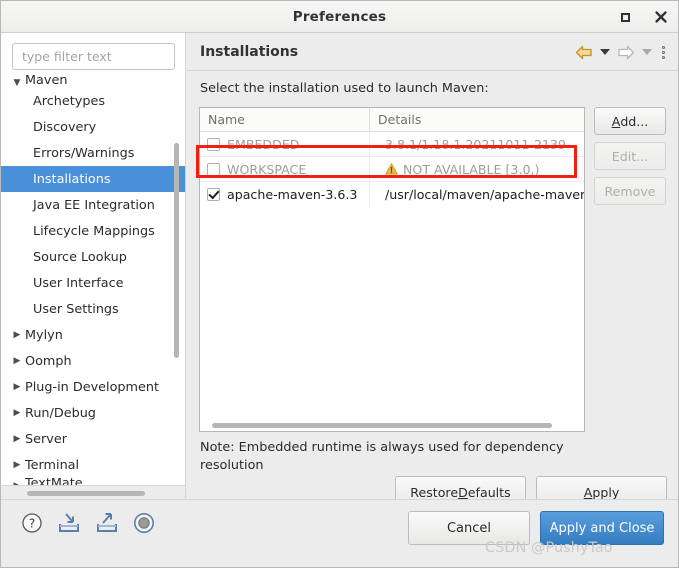 Image resolution: width=679 pixels, height=568 pixels. Describe the element at coordinates (630, 191) in the screenshot. I see `remove-button: Remove` at that location.